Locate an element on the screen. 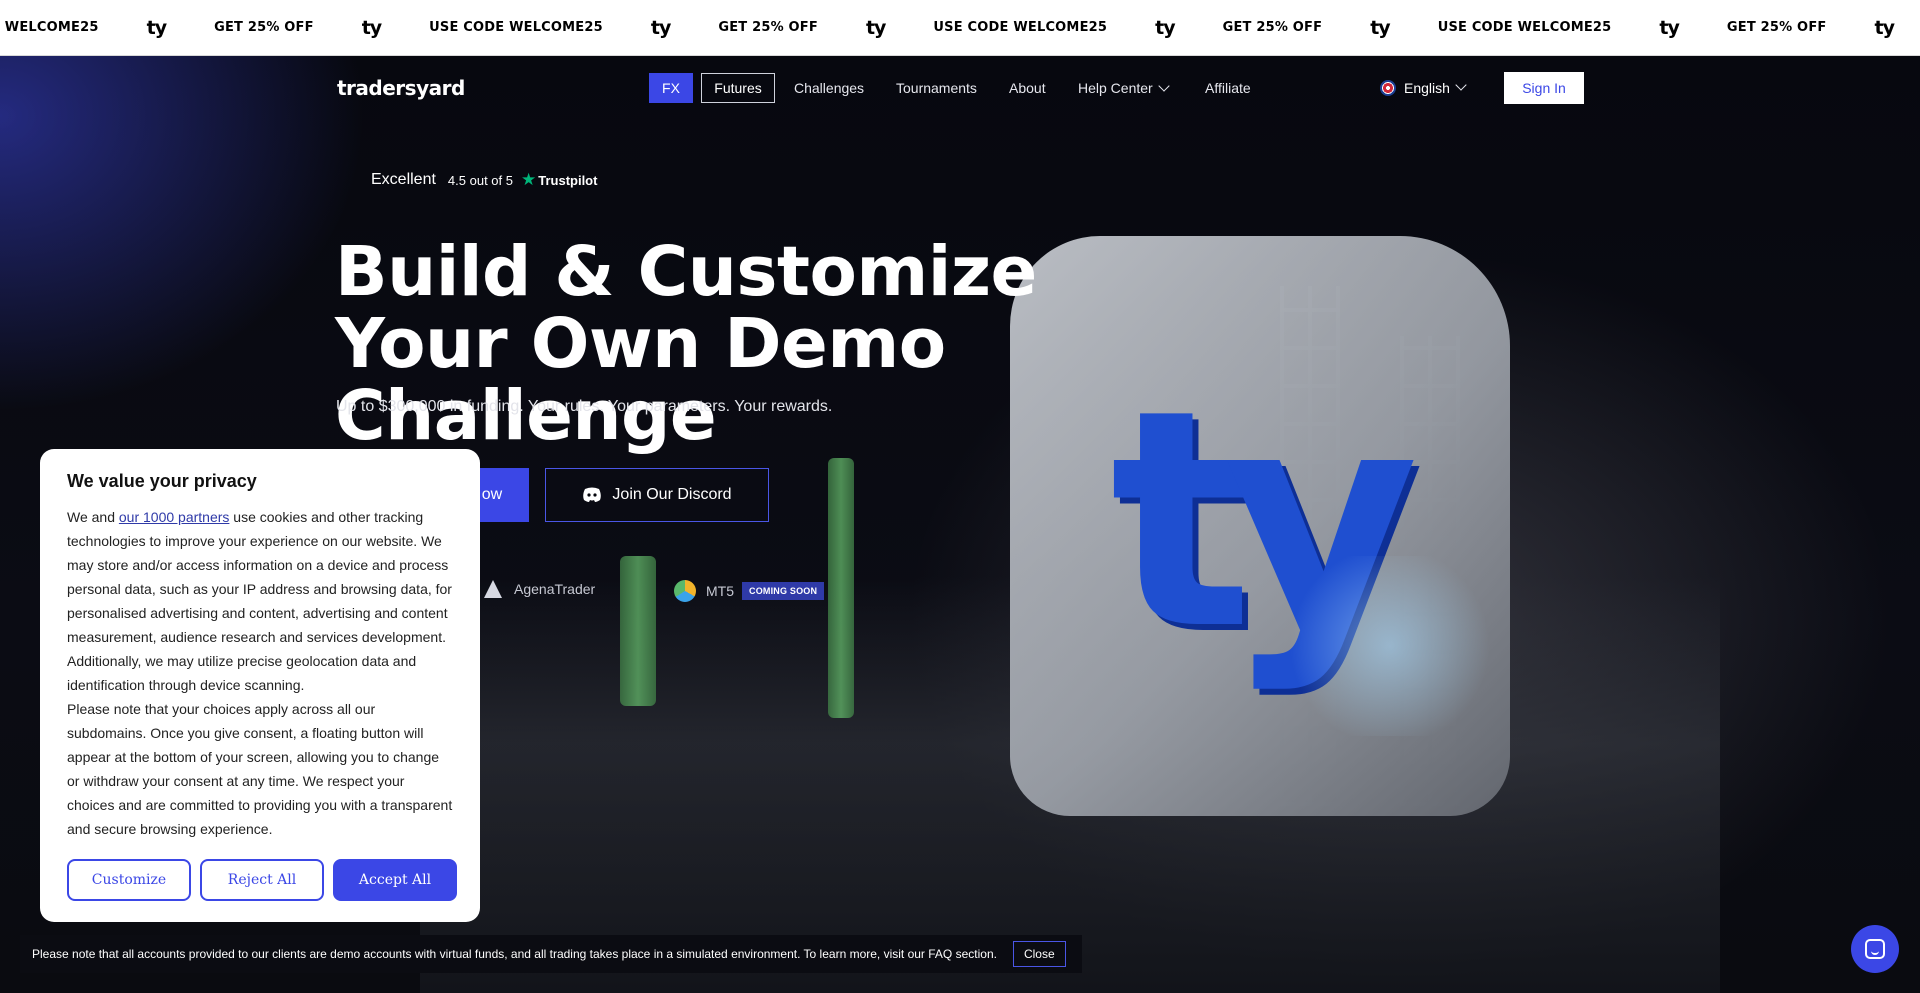  trustpilot-score: 4.5 out of 5 is located at coordinates (480, 180).